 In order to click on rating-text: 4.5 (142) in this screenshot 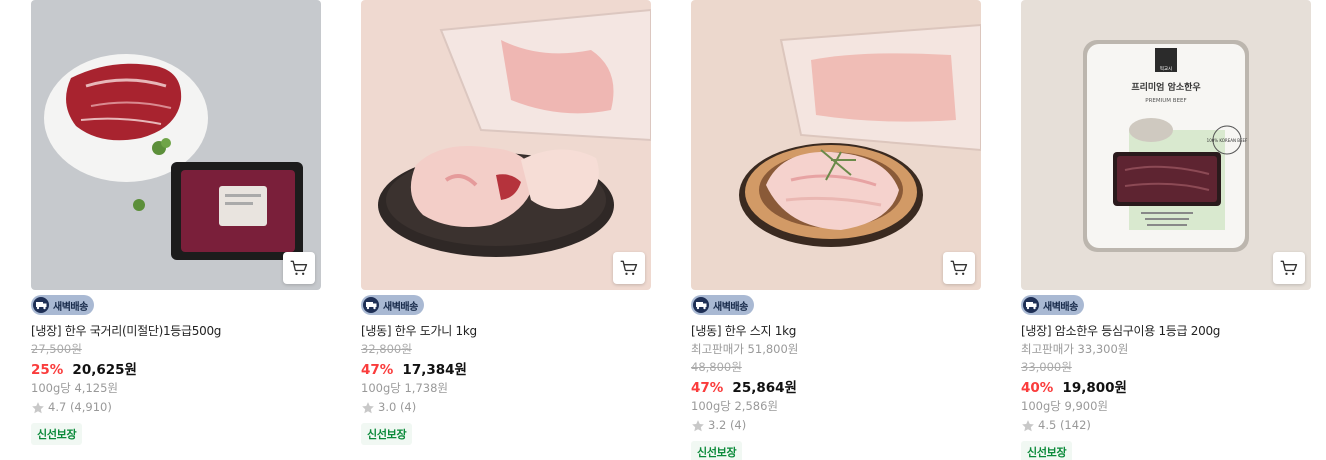, I will do `click(1064, 425)`.